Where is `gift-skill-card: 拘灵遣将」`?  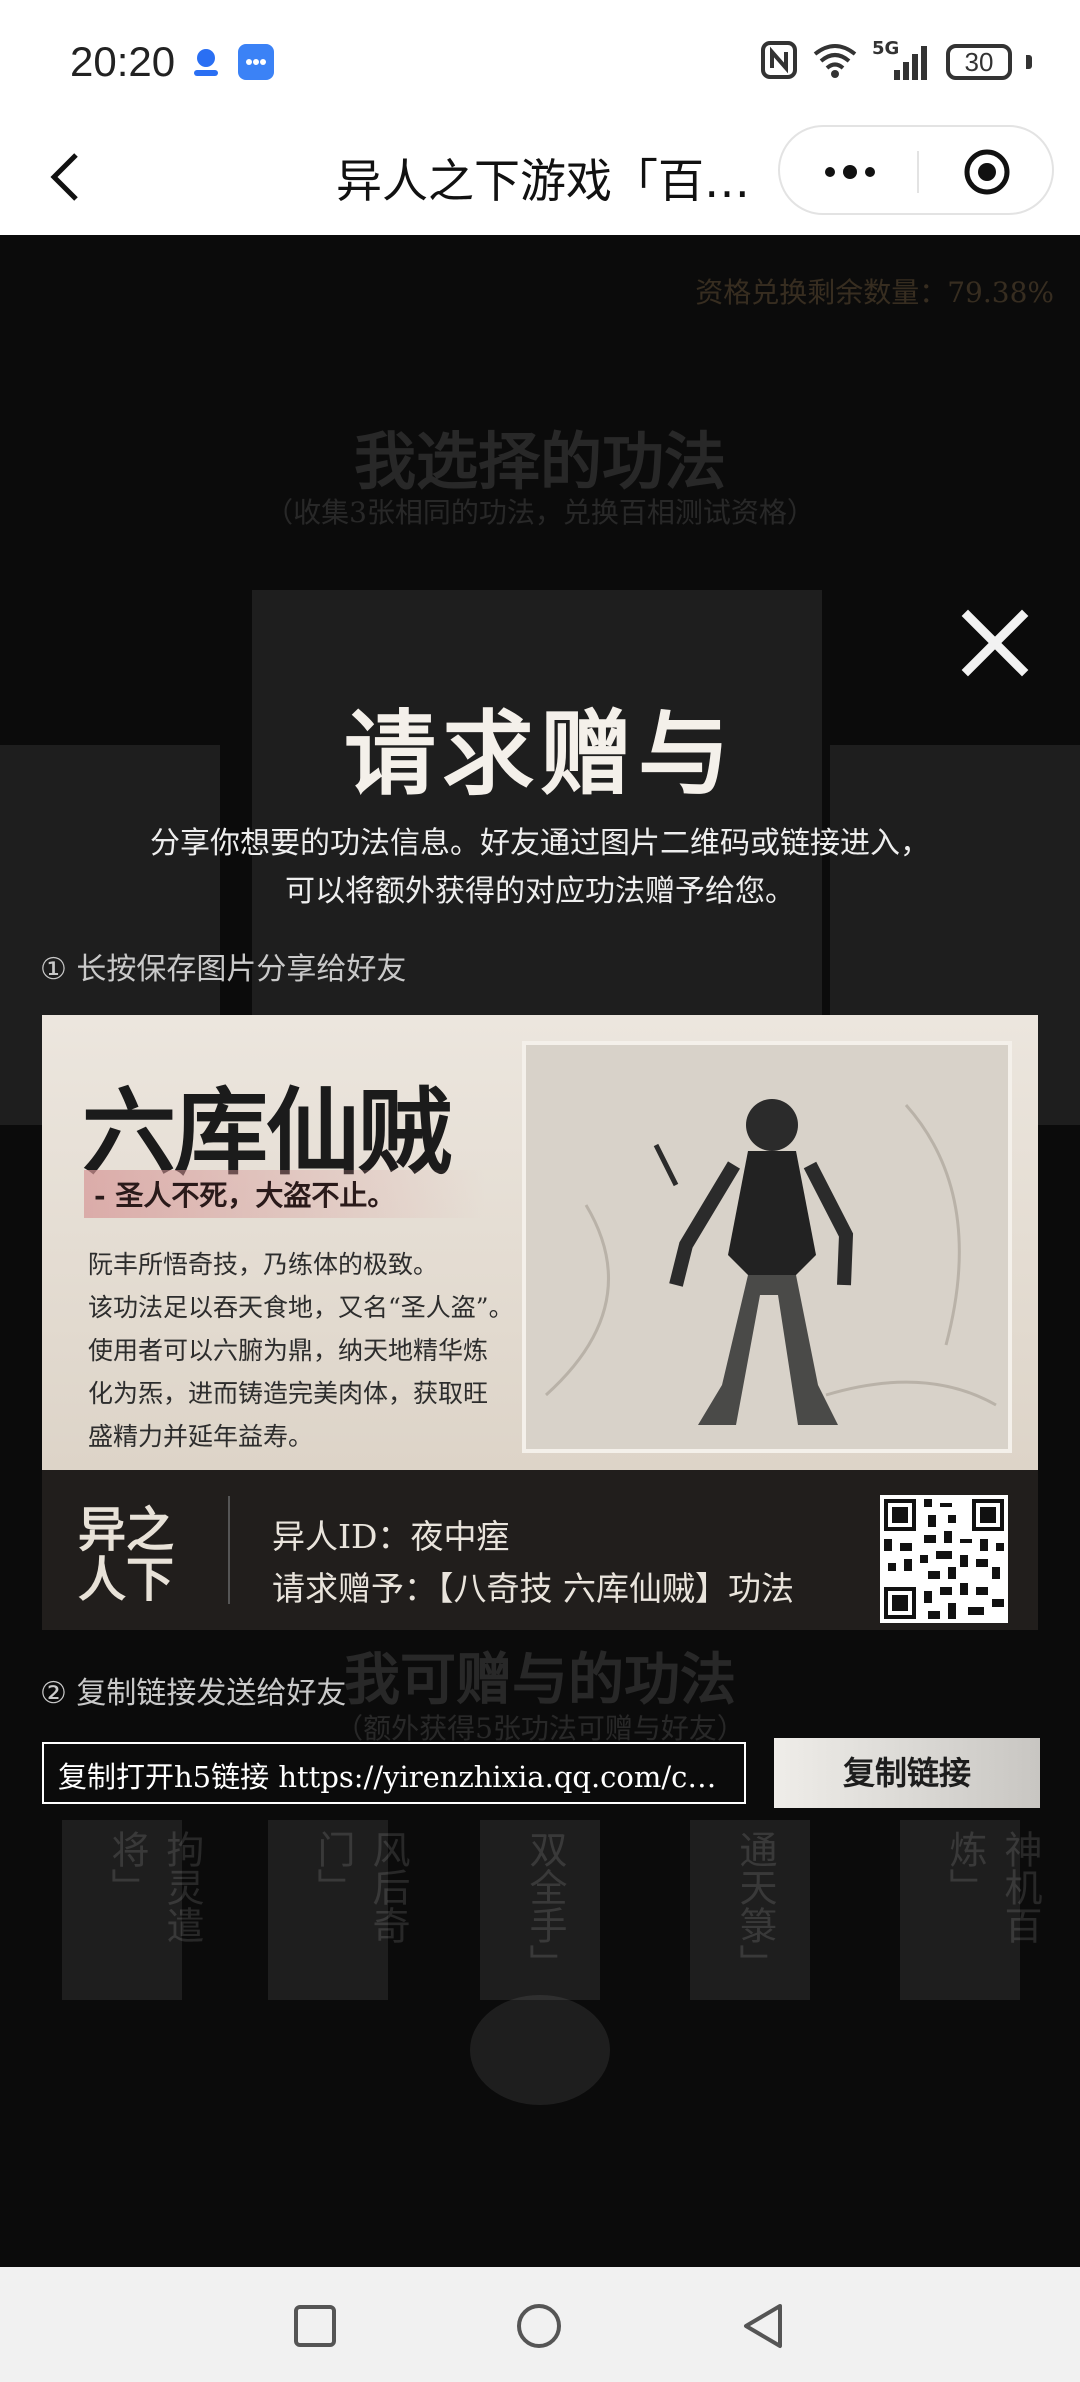
gift-skill-card: 拘灵遣将」 is located at coordinates (133, 1910).